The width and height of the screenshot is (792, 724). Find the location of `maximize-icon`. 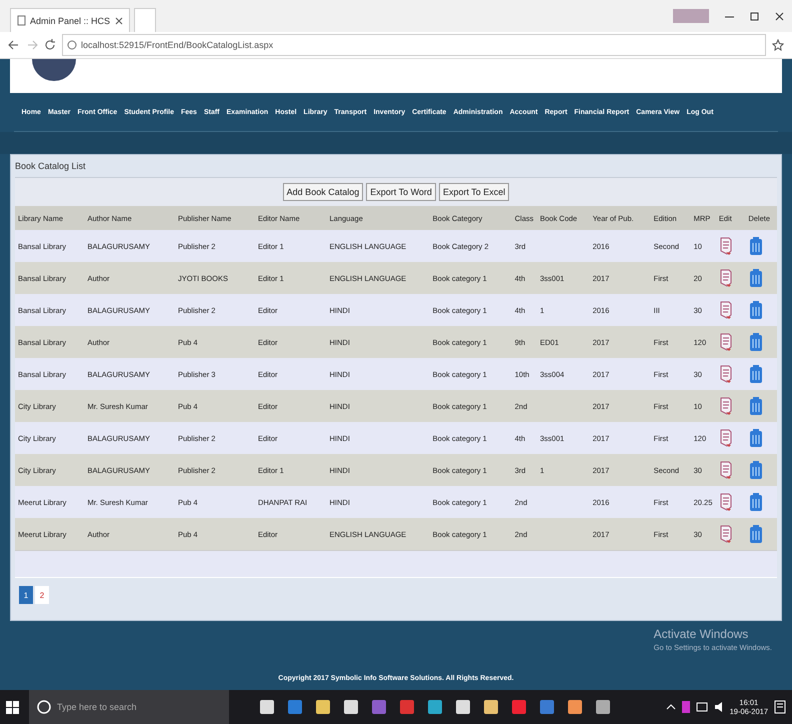

maximize-icon is located at coordinates (754, 16).